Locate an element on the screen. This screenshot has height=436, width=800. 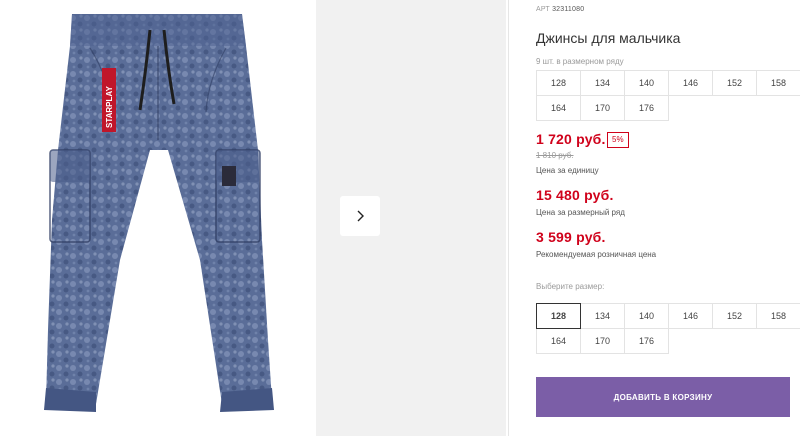
range-size-cell: 134 is located at coordinates (602, 83).